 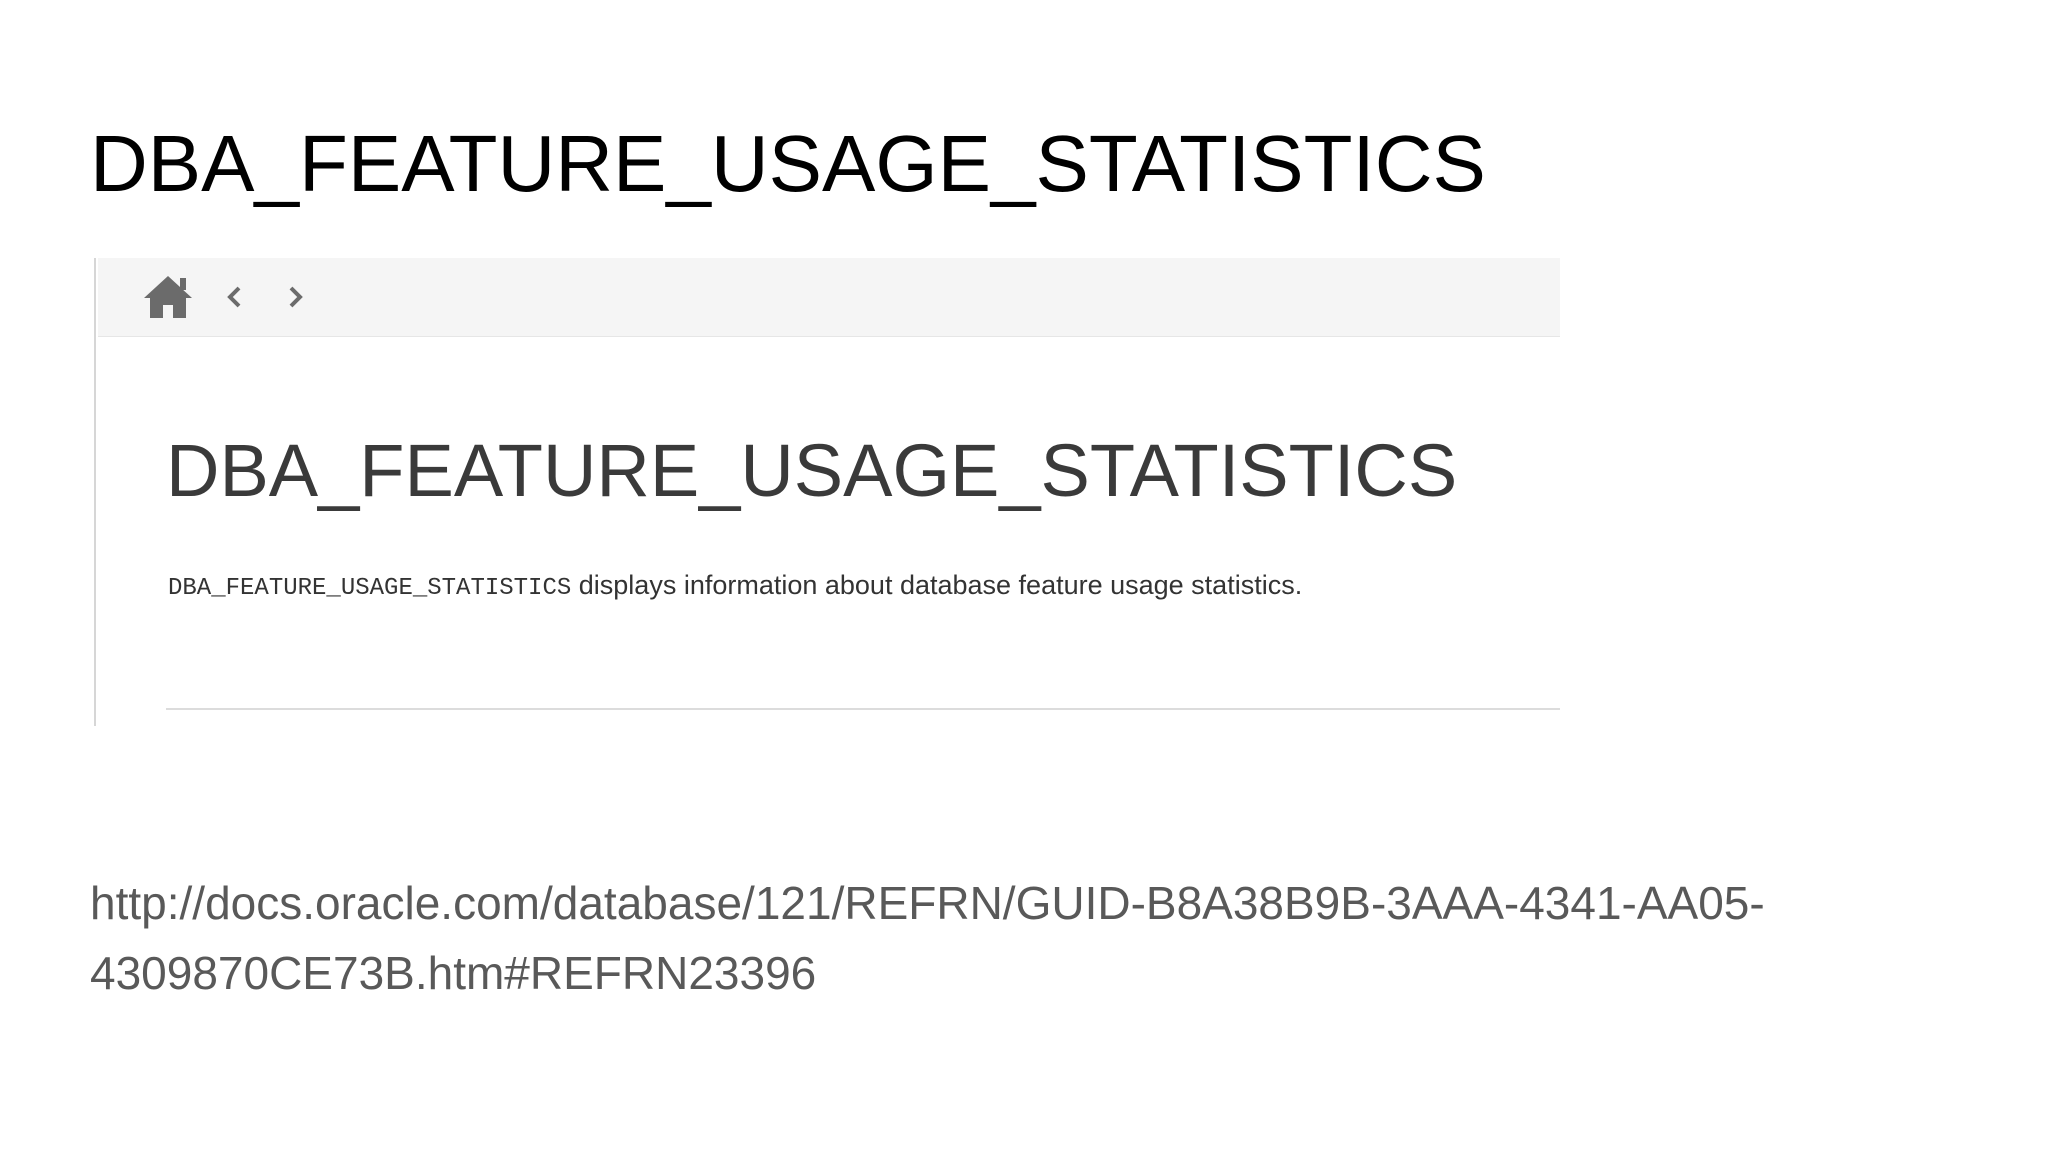 What do you see at coordinates (168, 296) in the screenshot?
I see `home-icon` at bounding box center [168, 296].